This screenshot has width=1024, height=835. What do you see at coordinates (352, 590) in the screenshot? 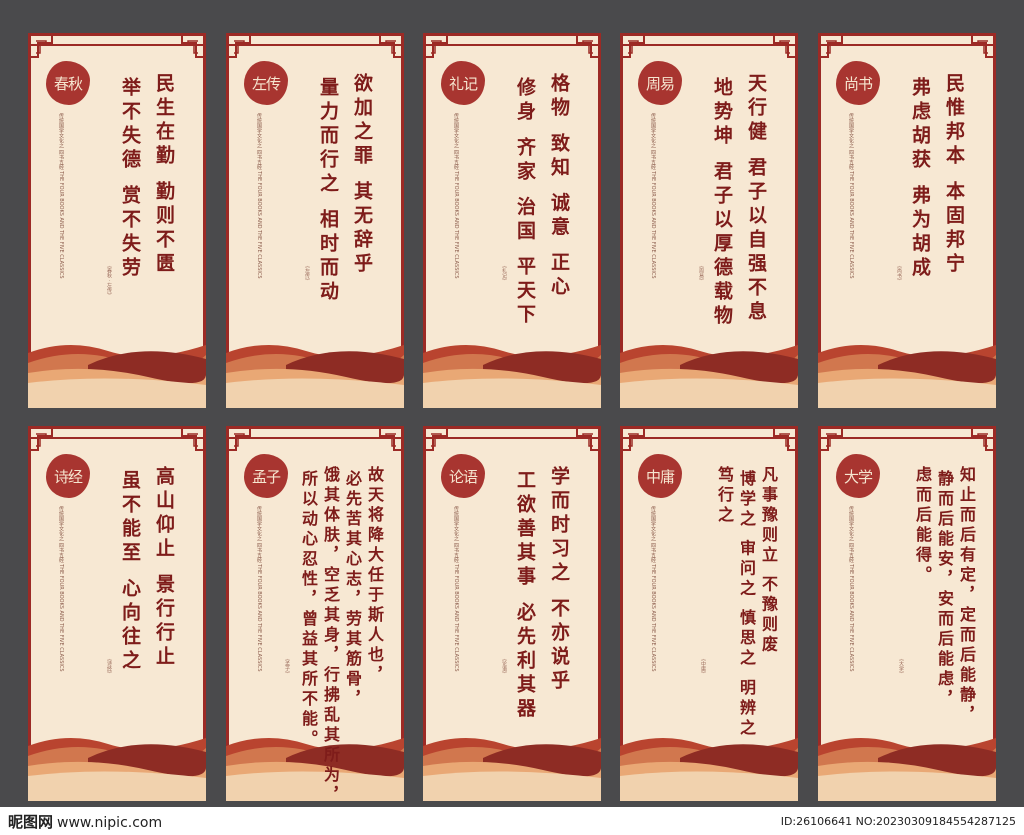
I see `quote-line: 必先苦其心志，劳其筋骨，` at bounding box center [352, 590].